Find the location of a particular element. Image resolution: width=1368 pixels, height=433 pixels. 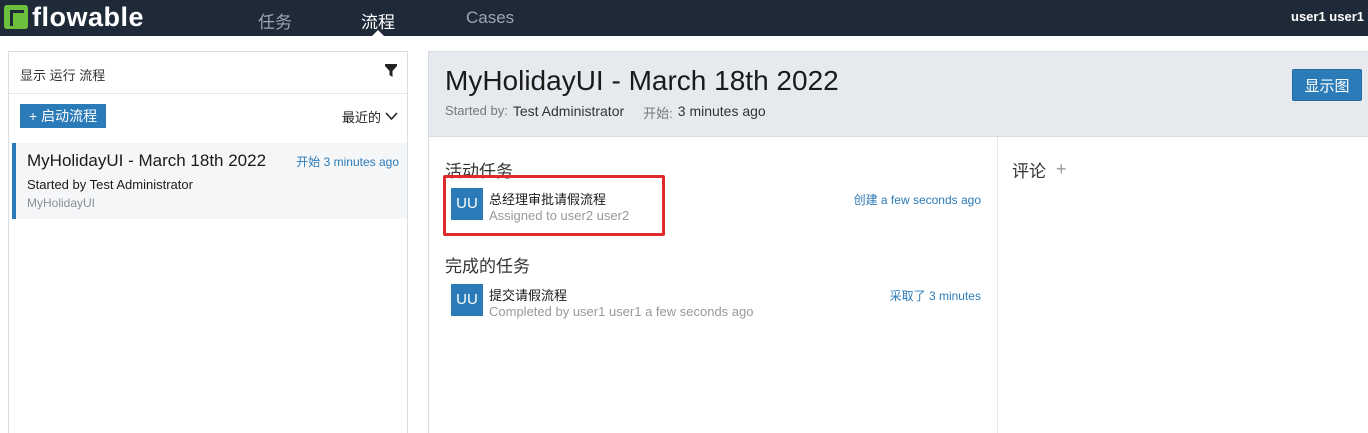

process-list-header: 显示 运行 流程 is located at coordinates (208, 73).